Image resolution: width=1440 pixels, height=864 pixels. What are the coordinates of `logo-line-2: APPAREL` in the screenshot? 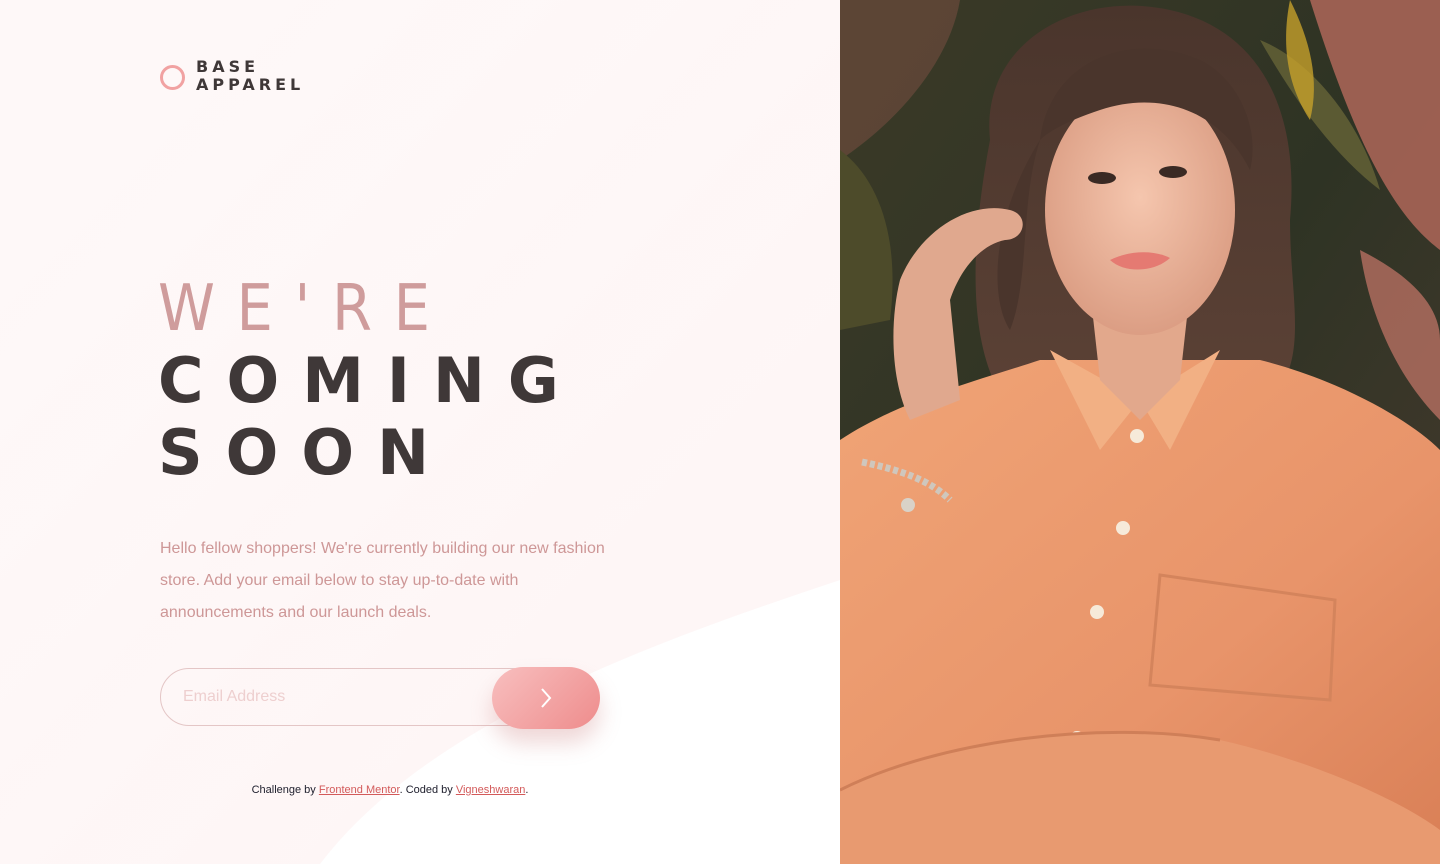 It's located at (250, 84).